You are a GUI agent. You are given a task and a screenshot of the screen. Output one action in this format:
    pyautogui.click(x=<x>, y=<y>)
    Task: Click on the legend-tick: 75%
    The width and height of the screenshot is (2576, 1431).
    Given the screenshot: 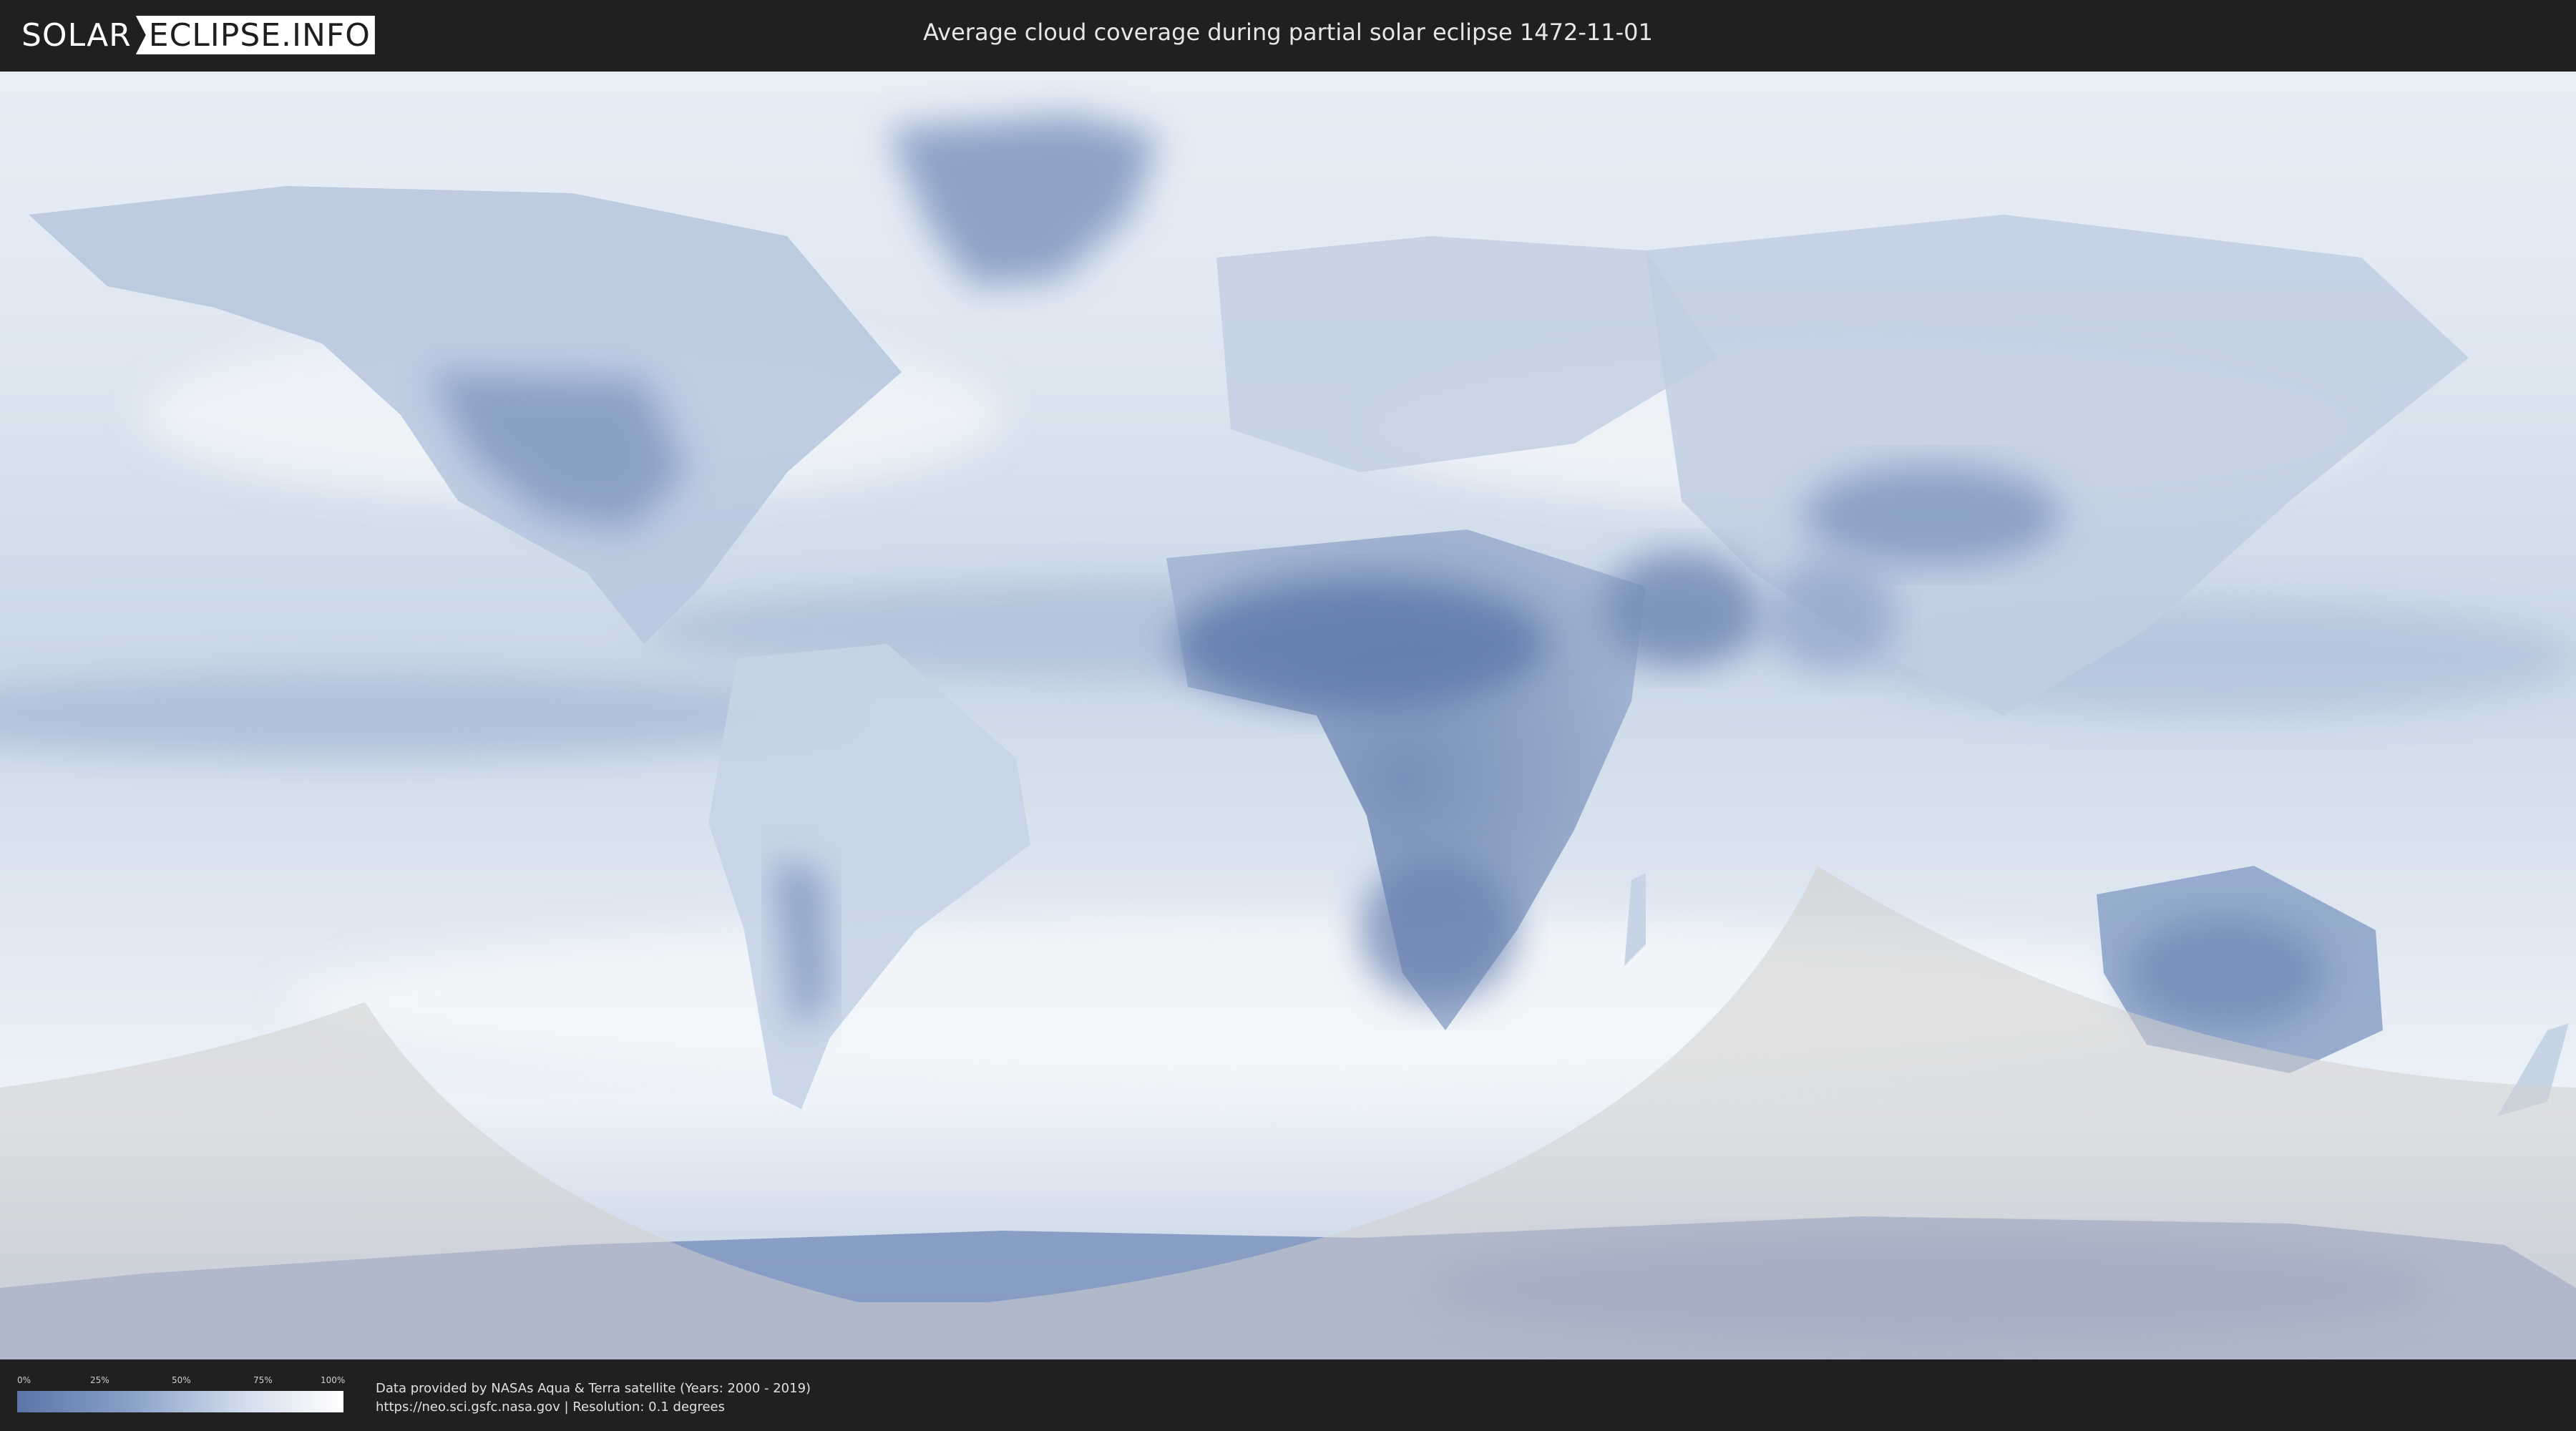 What is the action you would take?
    pyautogui.click(x=263, y=1380)
    